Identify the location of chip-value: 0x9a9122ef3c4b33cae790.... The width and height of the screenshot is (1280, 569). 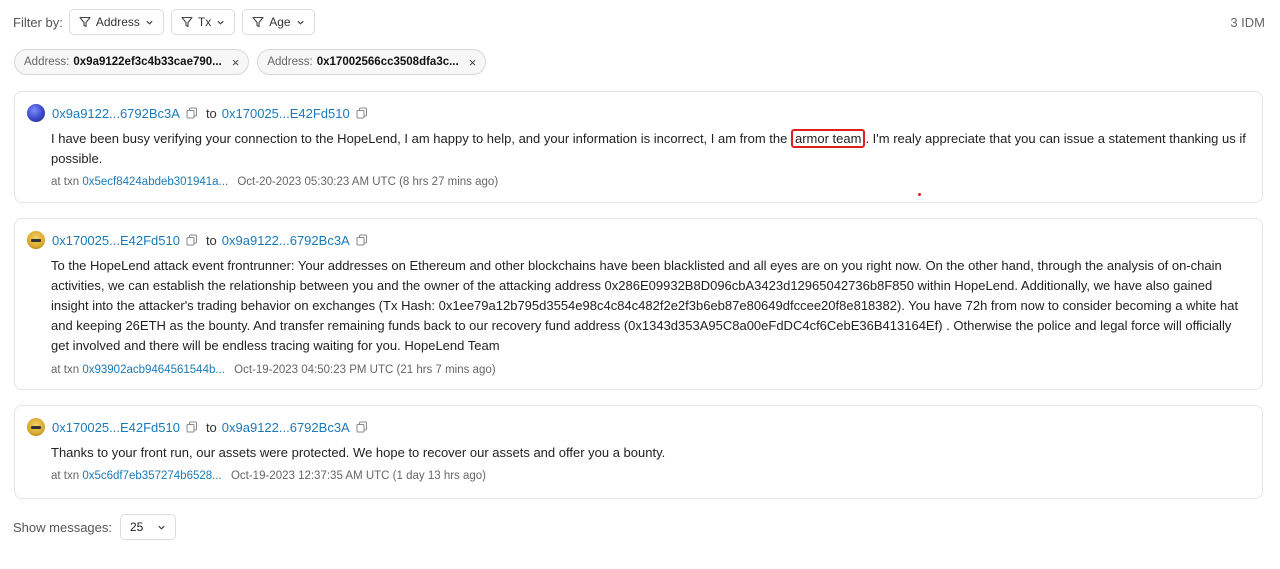
(147, 62).